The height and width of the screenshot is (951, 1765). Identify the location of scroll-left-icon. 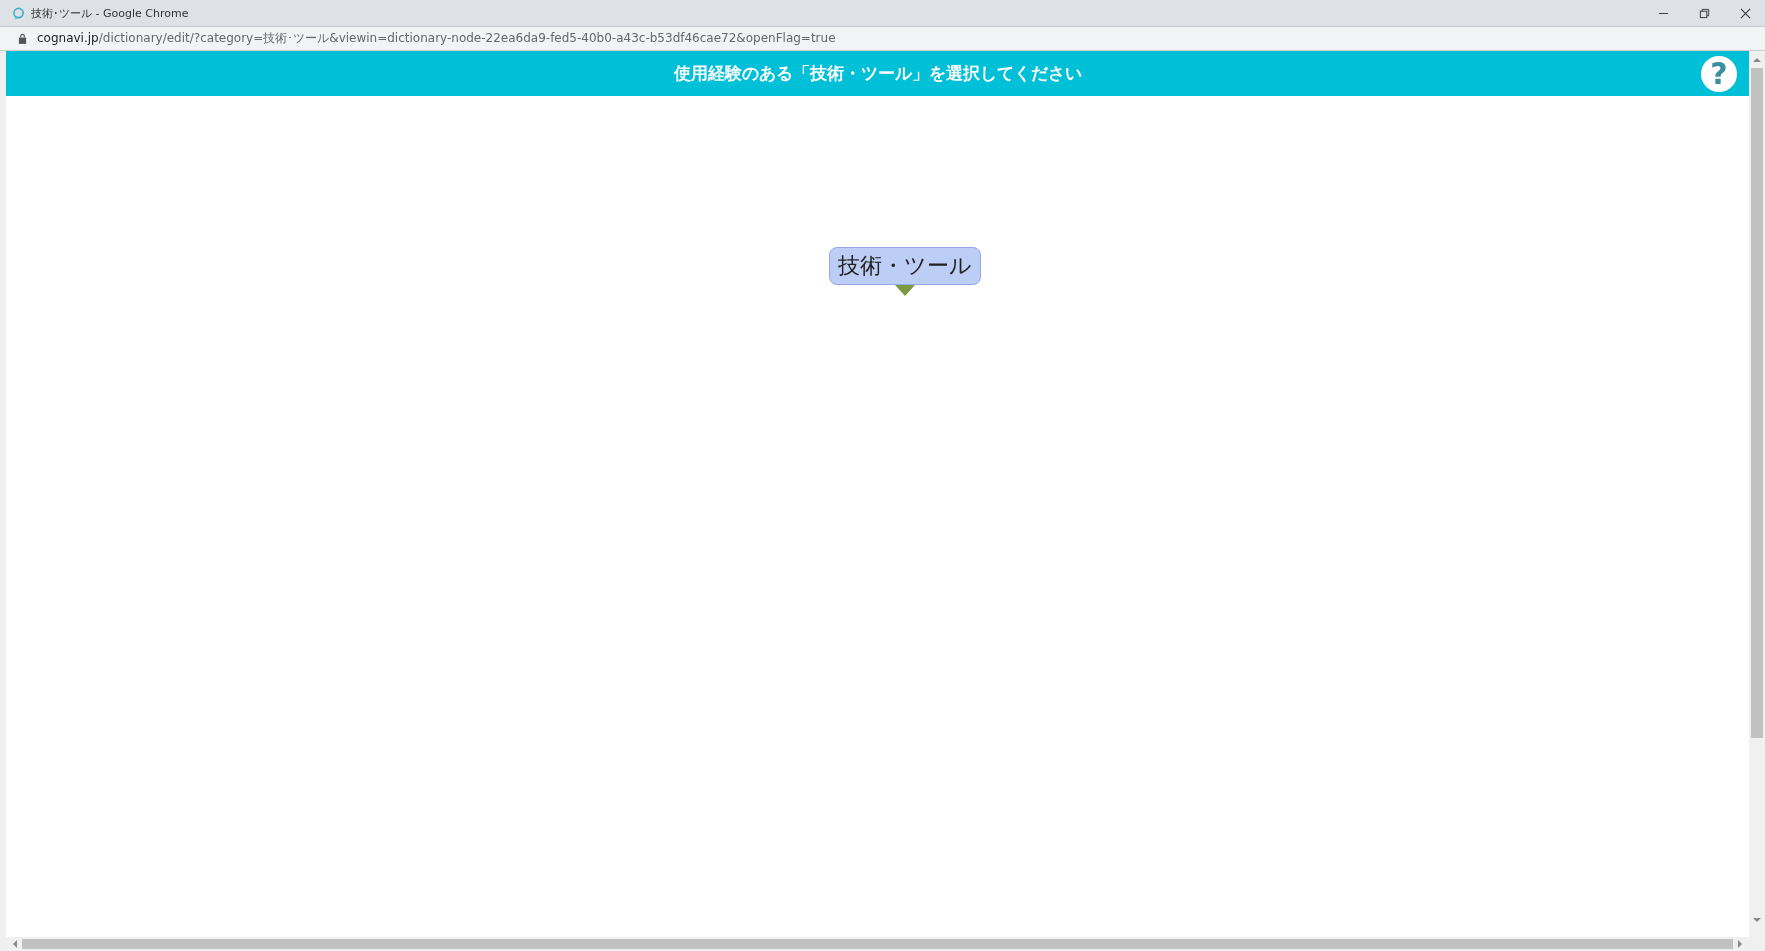
(15, 944).